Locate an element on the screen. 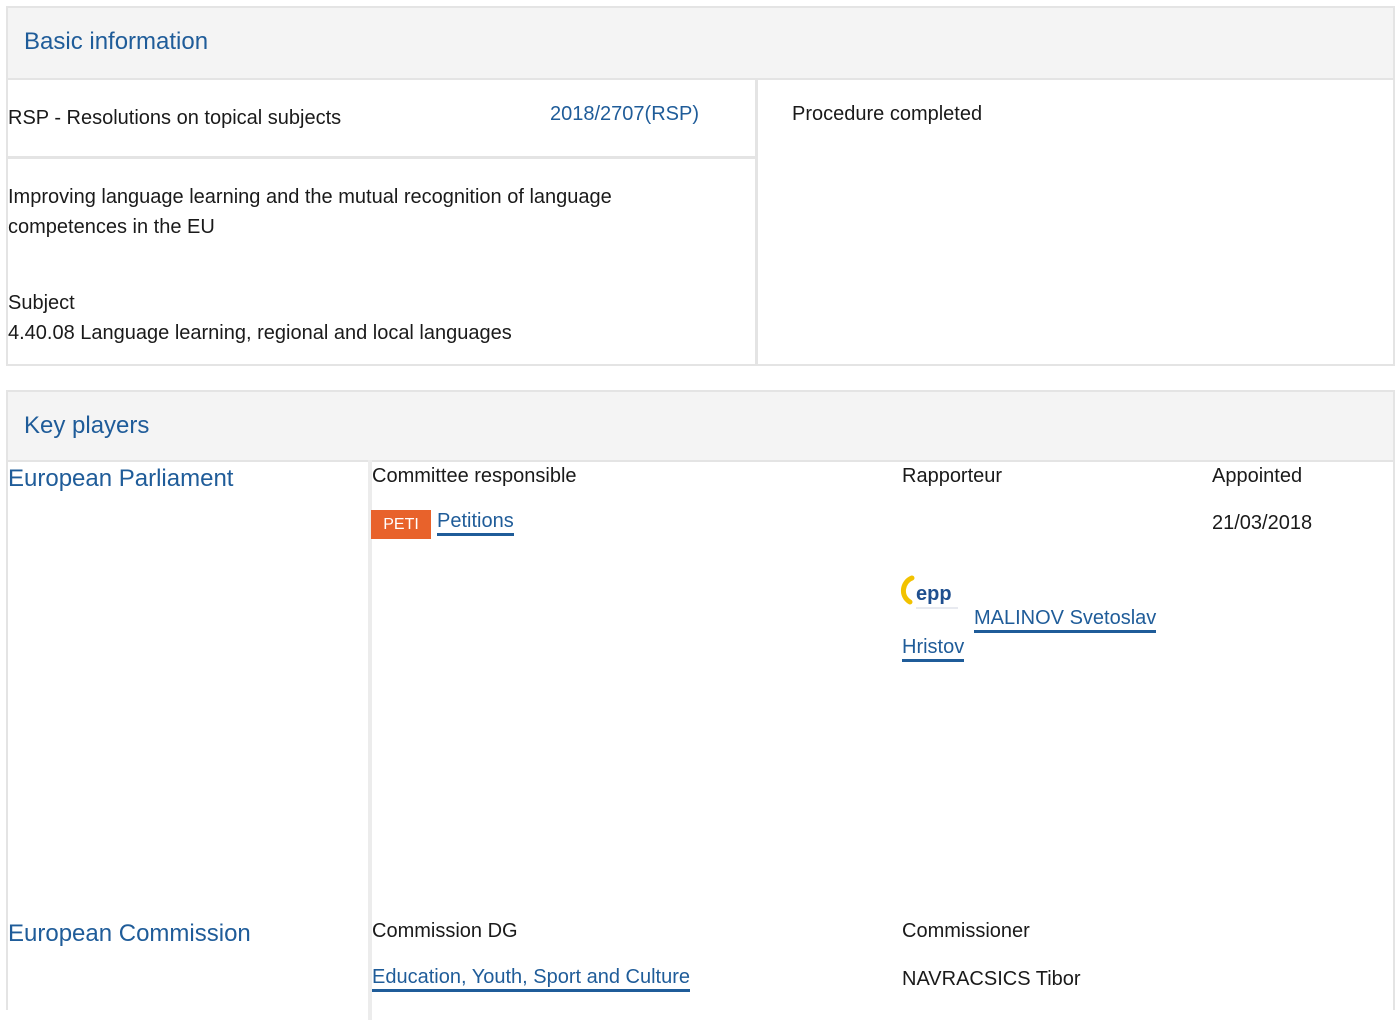 The width and height of the screenshot is (1397, 1020). rapporteur-header: Rapporteur is located at coordinates (952, 476).